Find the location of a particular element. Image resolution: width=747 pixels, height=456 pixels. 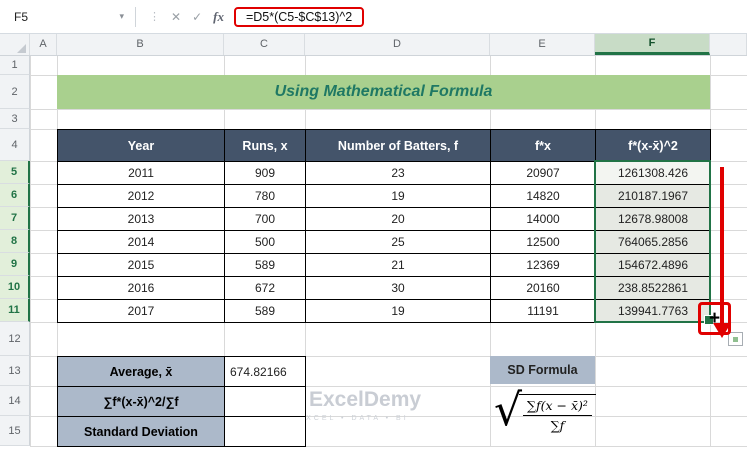

cell-C9: 589 is located at coordinates (265, 265).